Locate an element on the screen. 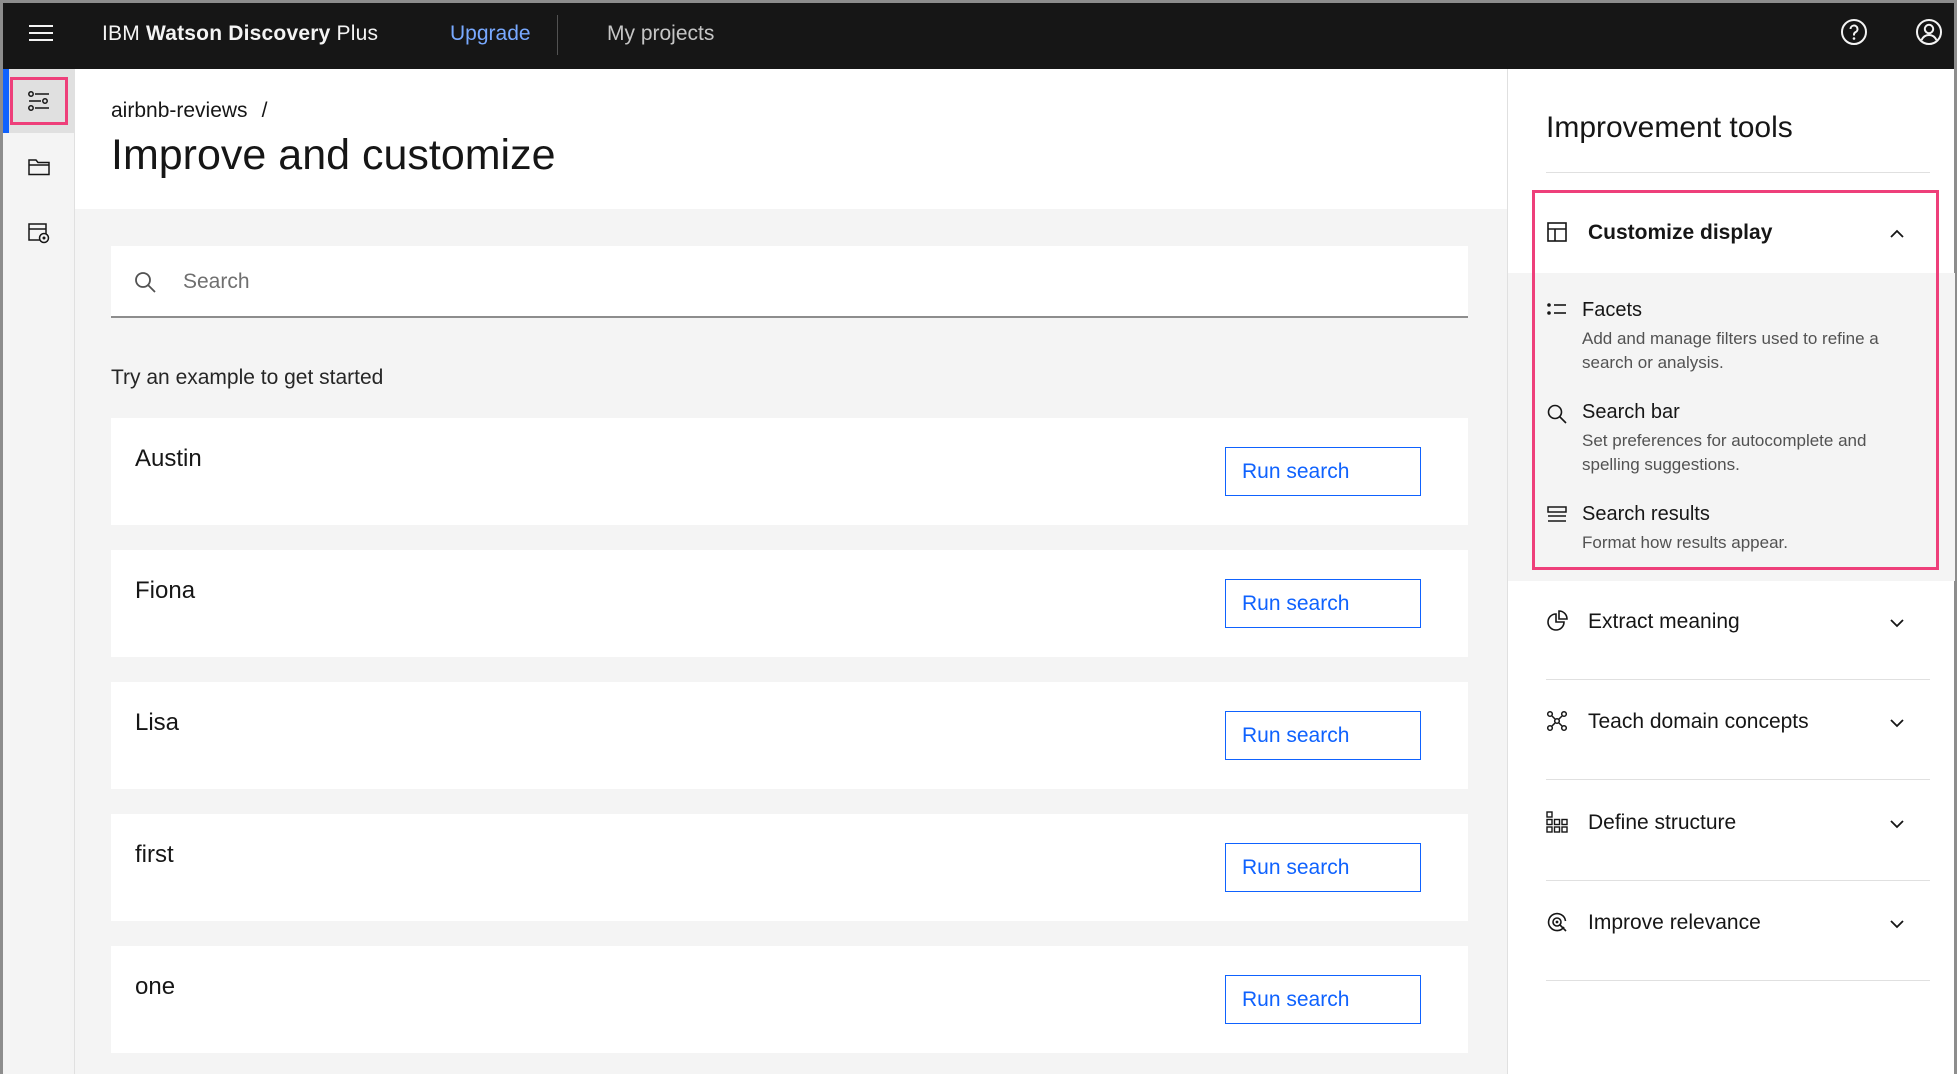 The width and height of the screenshot is (1957, 1074). breadcrumb-project: airbnb-reviews is located at coordinates (179, 110).